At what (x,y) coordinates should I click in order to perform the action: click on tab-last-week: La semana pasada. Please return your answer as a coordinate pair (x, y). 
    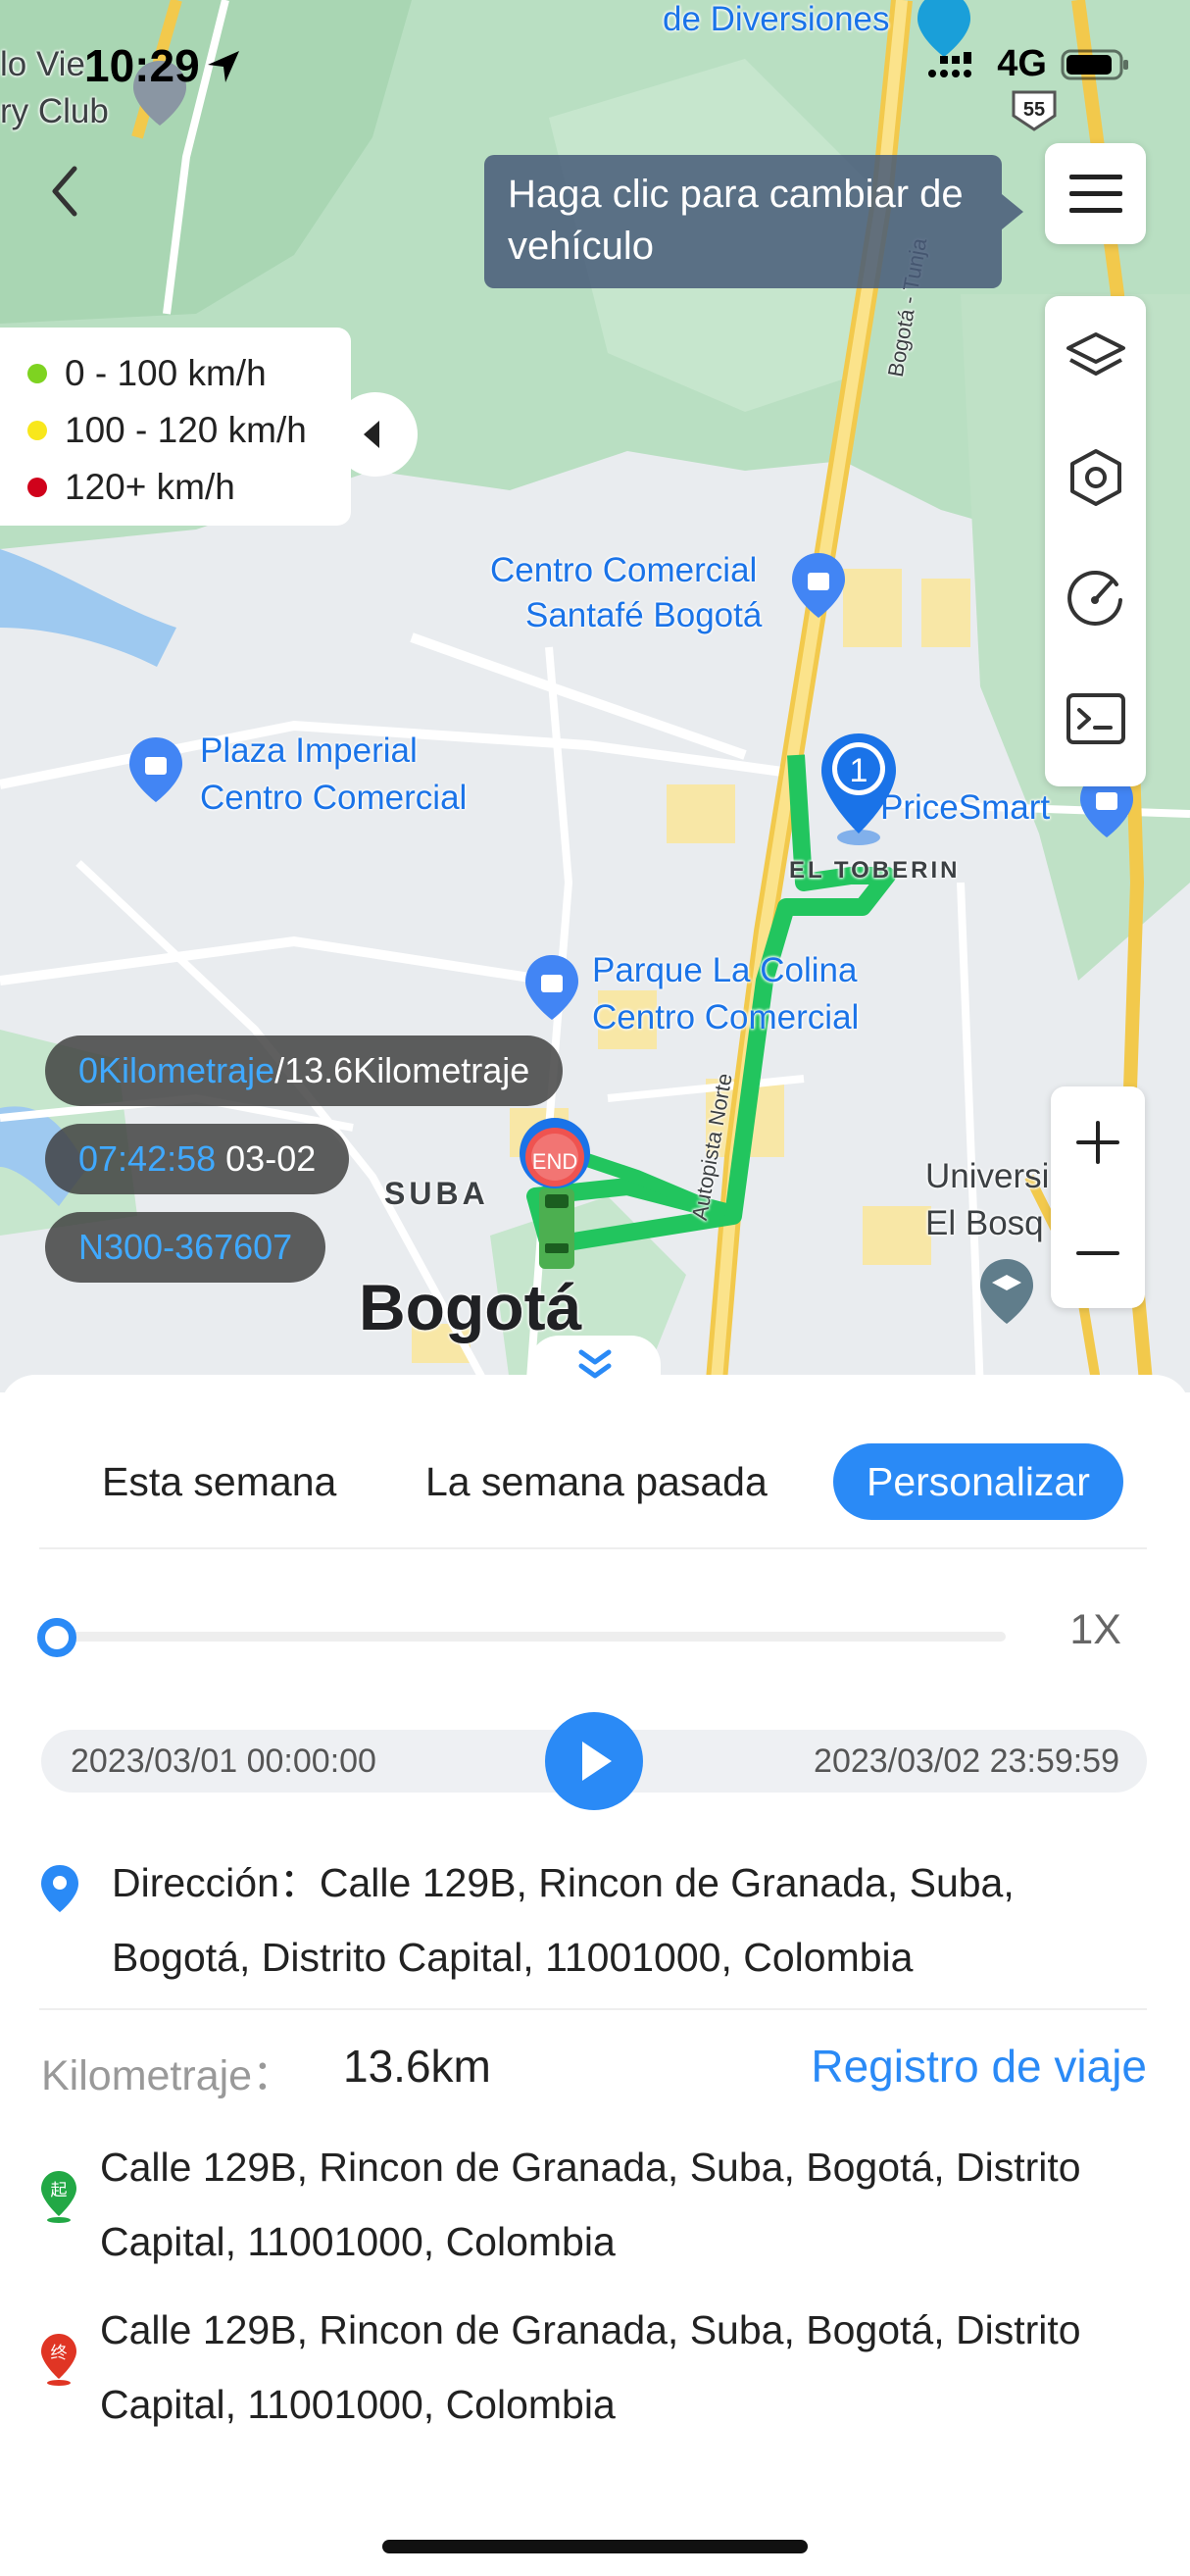
    Looking at the image, I should click on (596, 1482).